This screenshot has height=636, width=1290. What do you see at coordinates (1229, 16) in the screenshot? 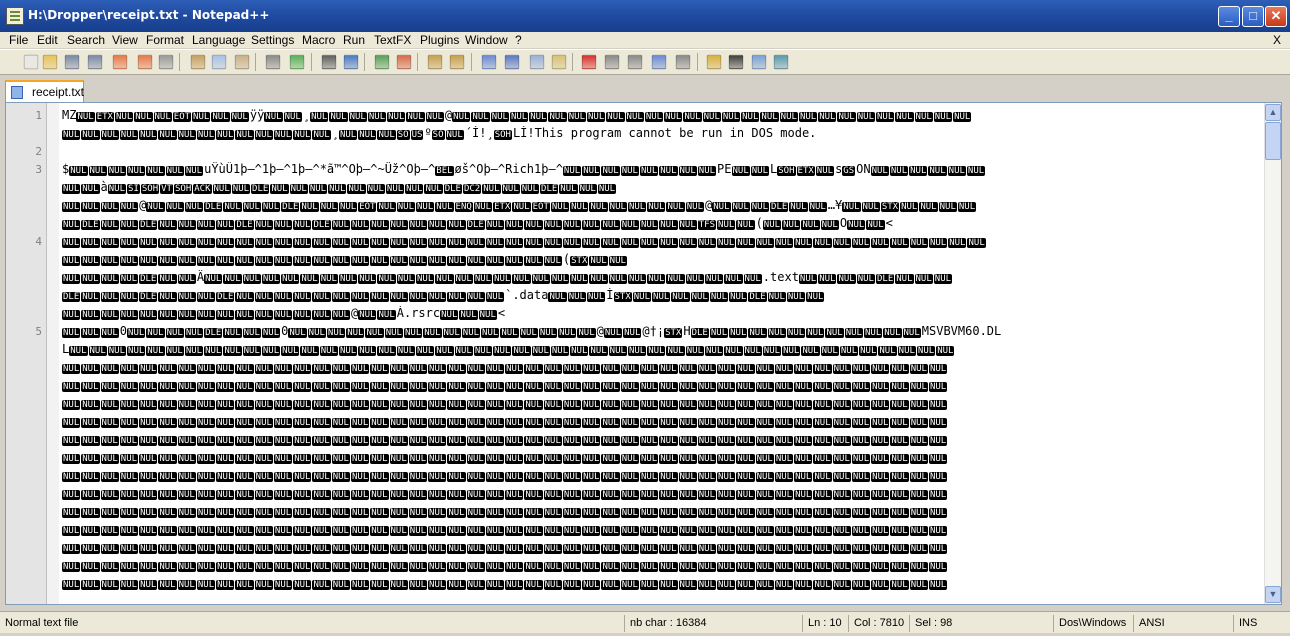
I see `minimize-button: _` at bounding box center [1229, 16].